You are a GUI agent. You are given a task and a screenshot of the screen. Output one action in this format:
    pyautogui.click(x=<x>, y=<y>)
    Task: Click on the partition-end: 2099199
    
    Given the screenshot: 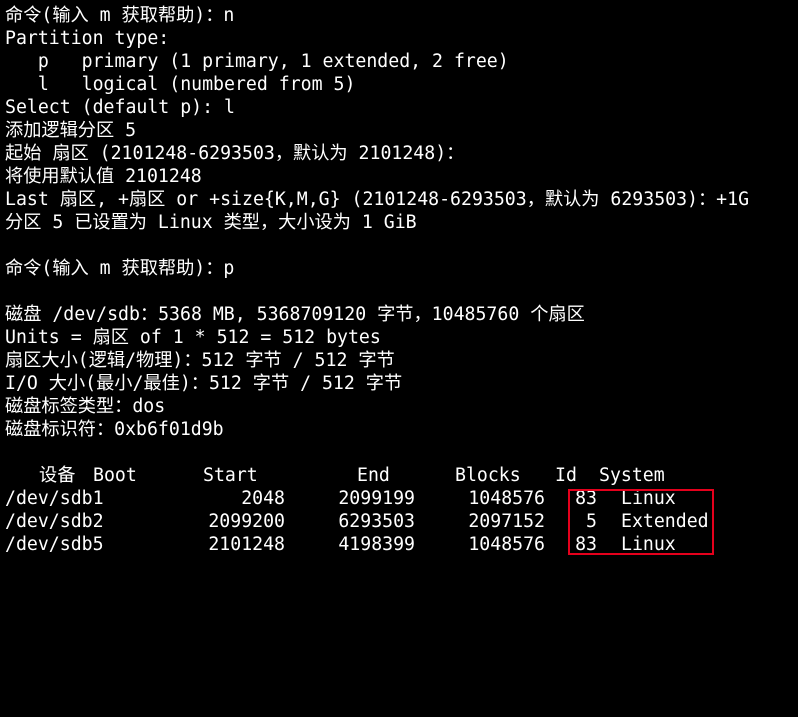 What is the action you would take?
    pyautogui.click(x=376, y=498)
    